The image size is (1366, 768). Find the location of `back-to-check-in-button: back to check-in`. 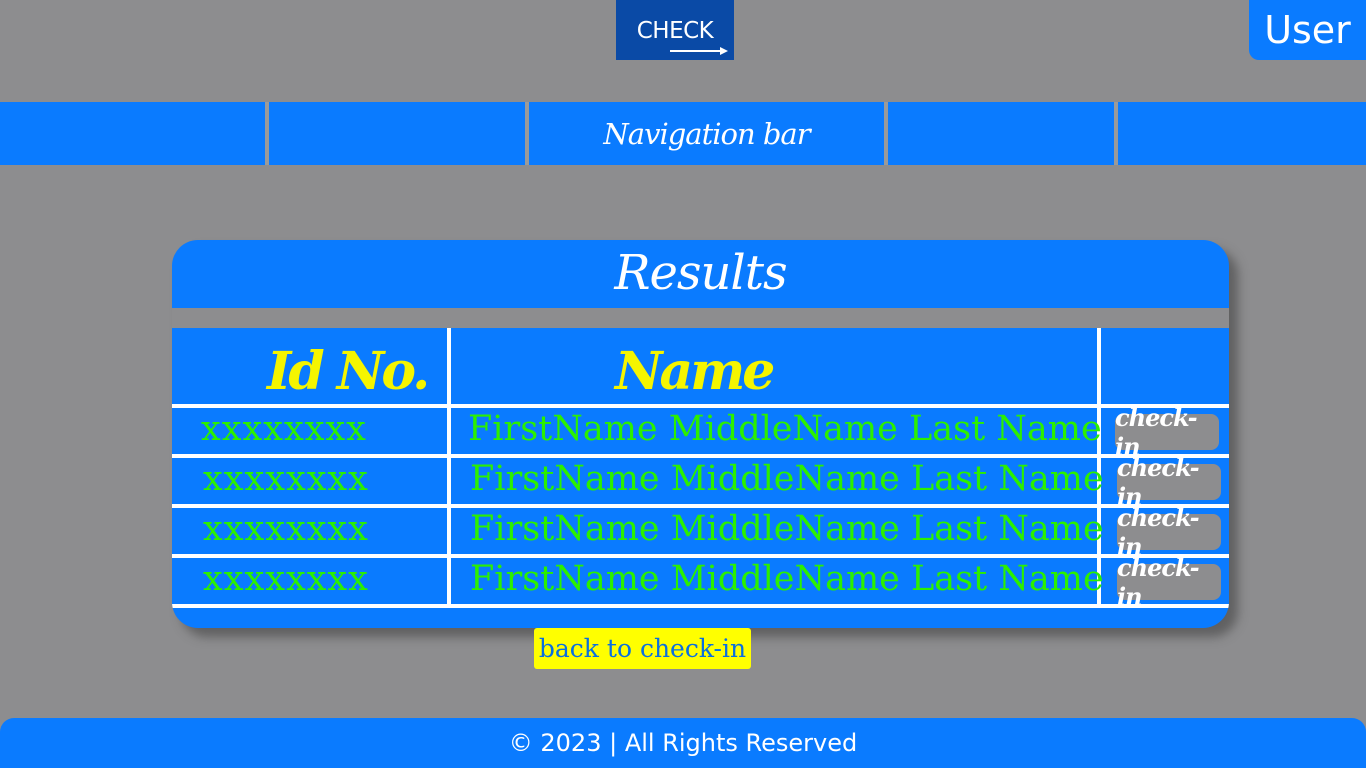

back-to-check-in-button: back to check-in is located at coordinates (642, 648).